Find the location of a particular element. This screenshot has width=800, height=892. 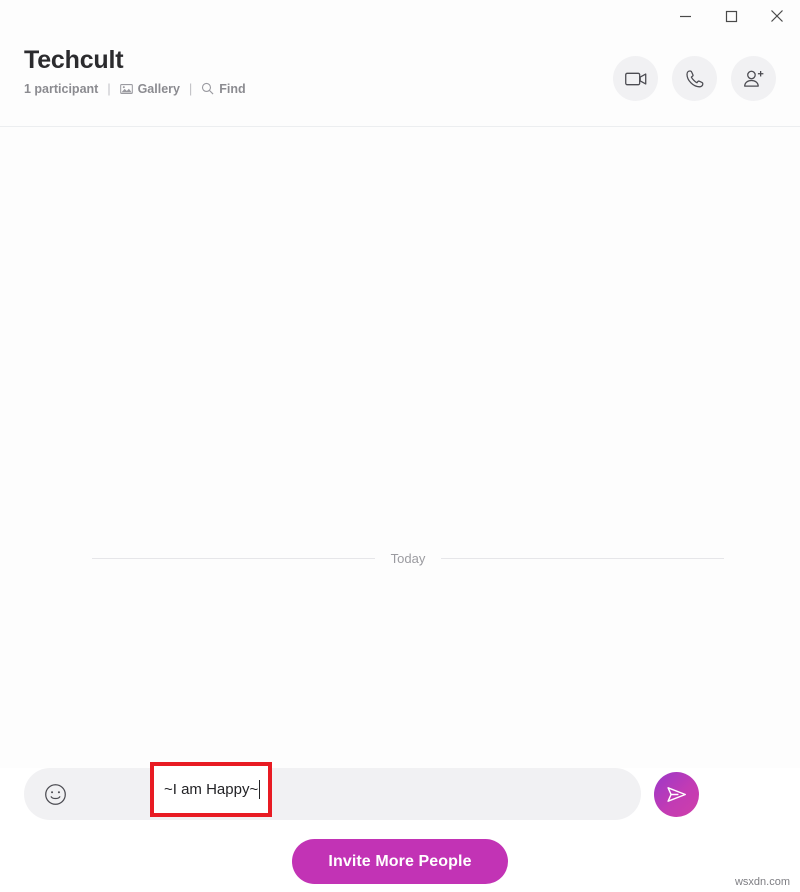

invite-more-people-button: Invite More People is located at coordinates (400, 861).